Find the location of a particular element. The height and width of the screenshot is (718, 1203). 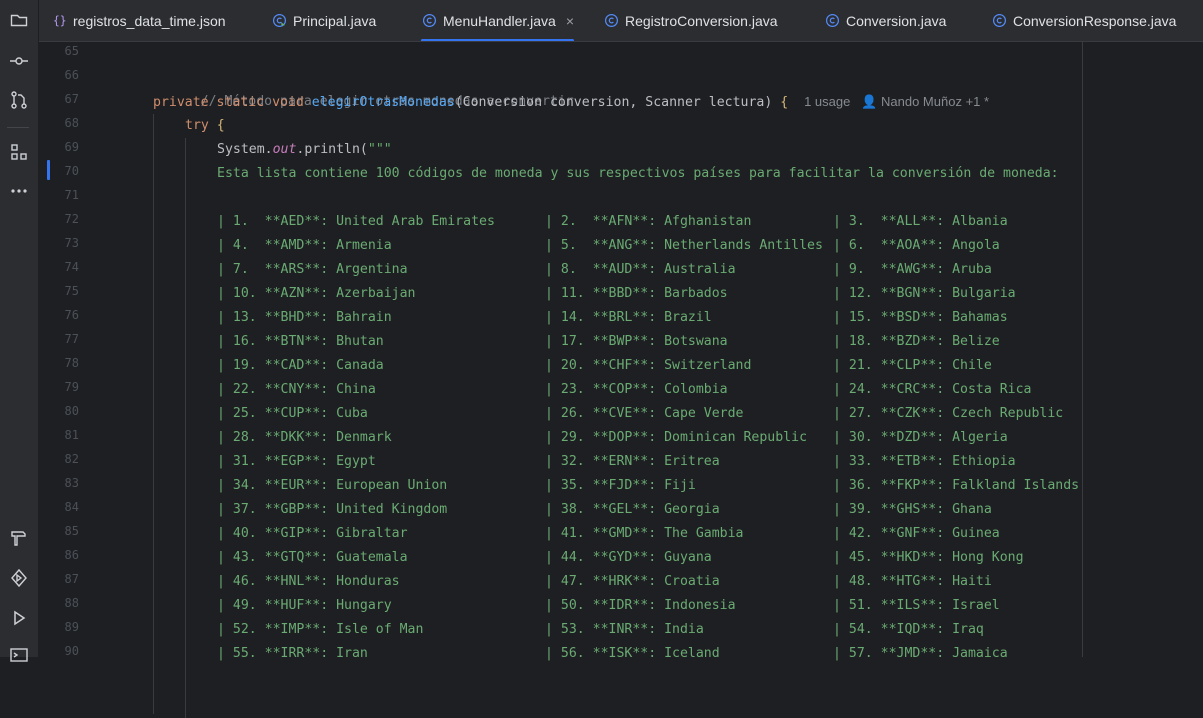

tab-registros-data-time-json: {} registros_data_time.json is located at coordinates (138, 20).